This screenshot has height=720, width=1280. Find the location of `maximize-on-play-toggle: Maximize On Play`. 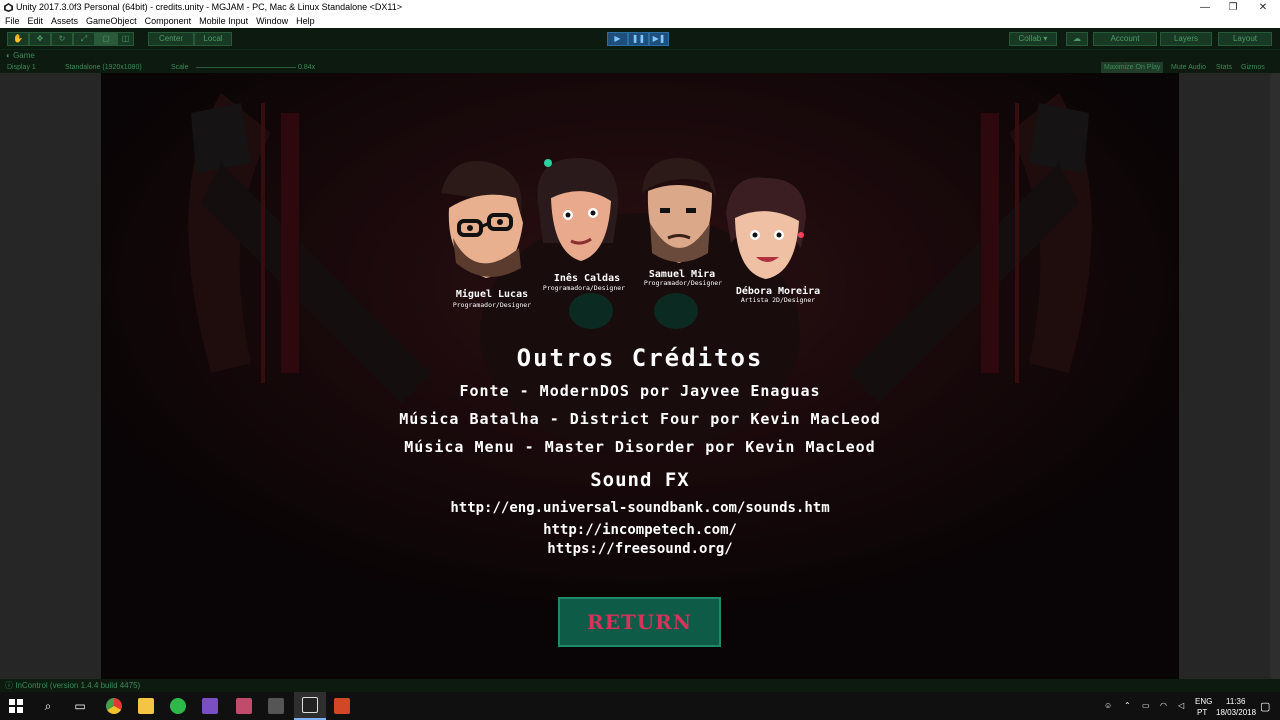

maximize-on-play-toggle: Maximize On Play is located at coordinates (1132, 67).